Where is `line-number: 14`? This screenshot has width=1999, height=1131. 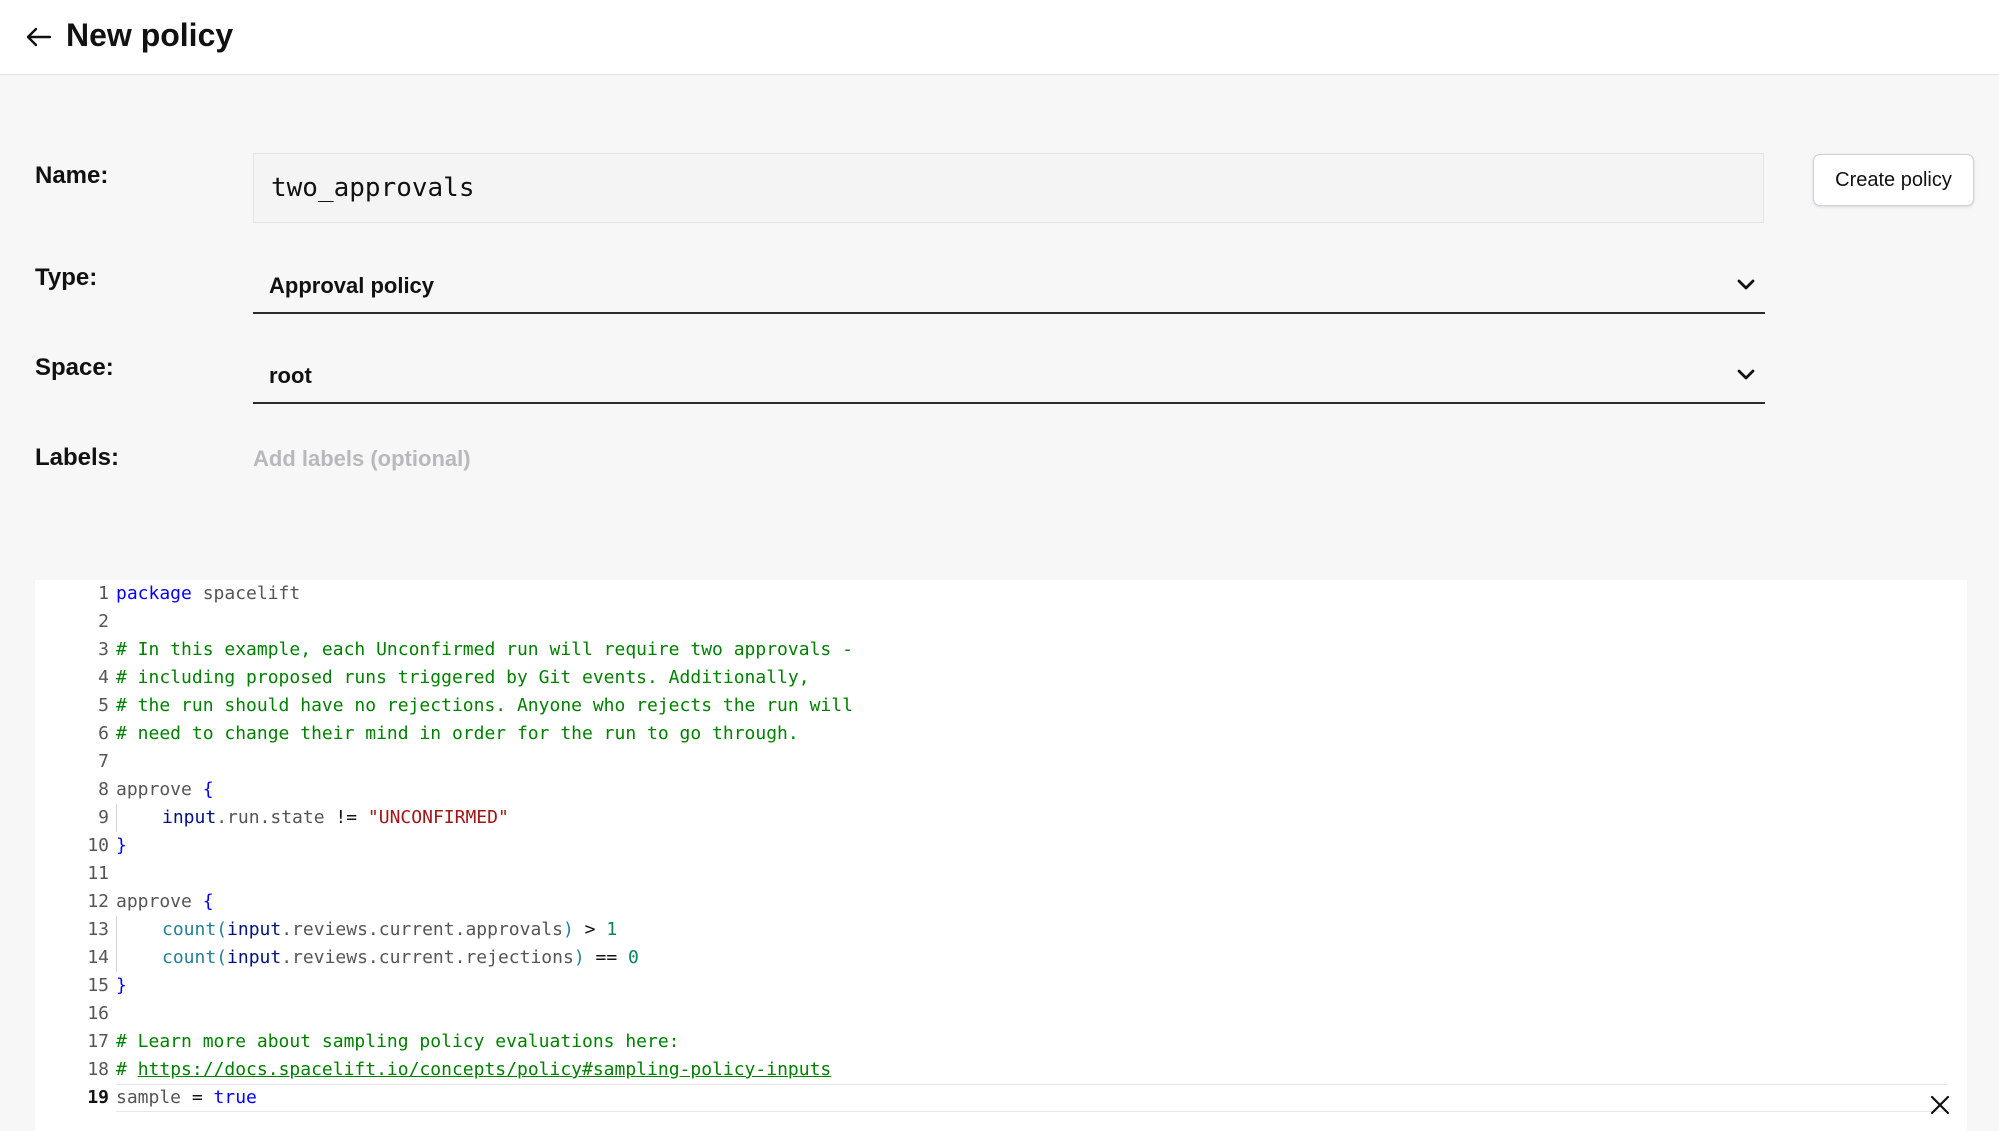 line-number: 14 is located at coordinates (98, 957).